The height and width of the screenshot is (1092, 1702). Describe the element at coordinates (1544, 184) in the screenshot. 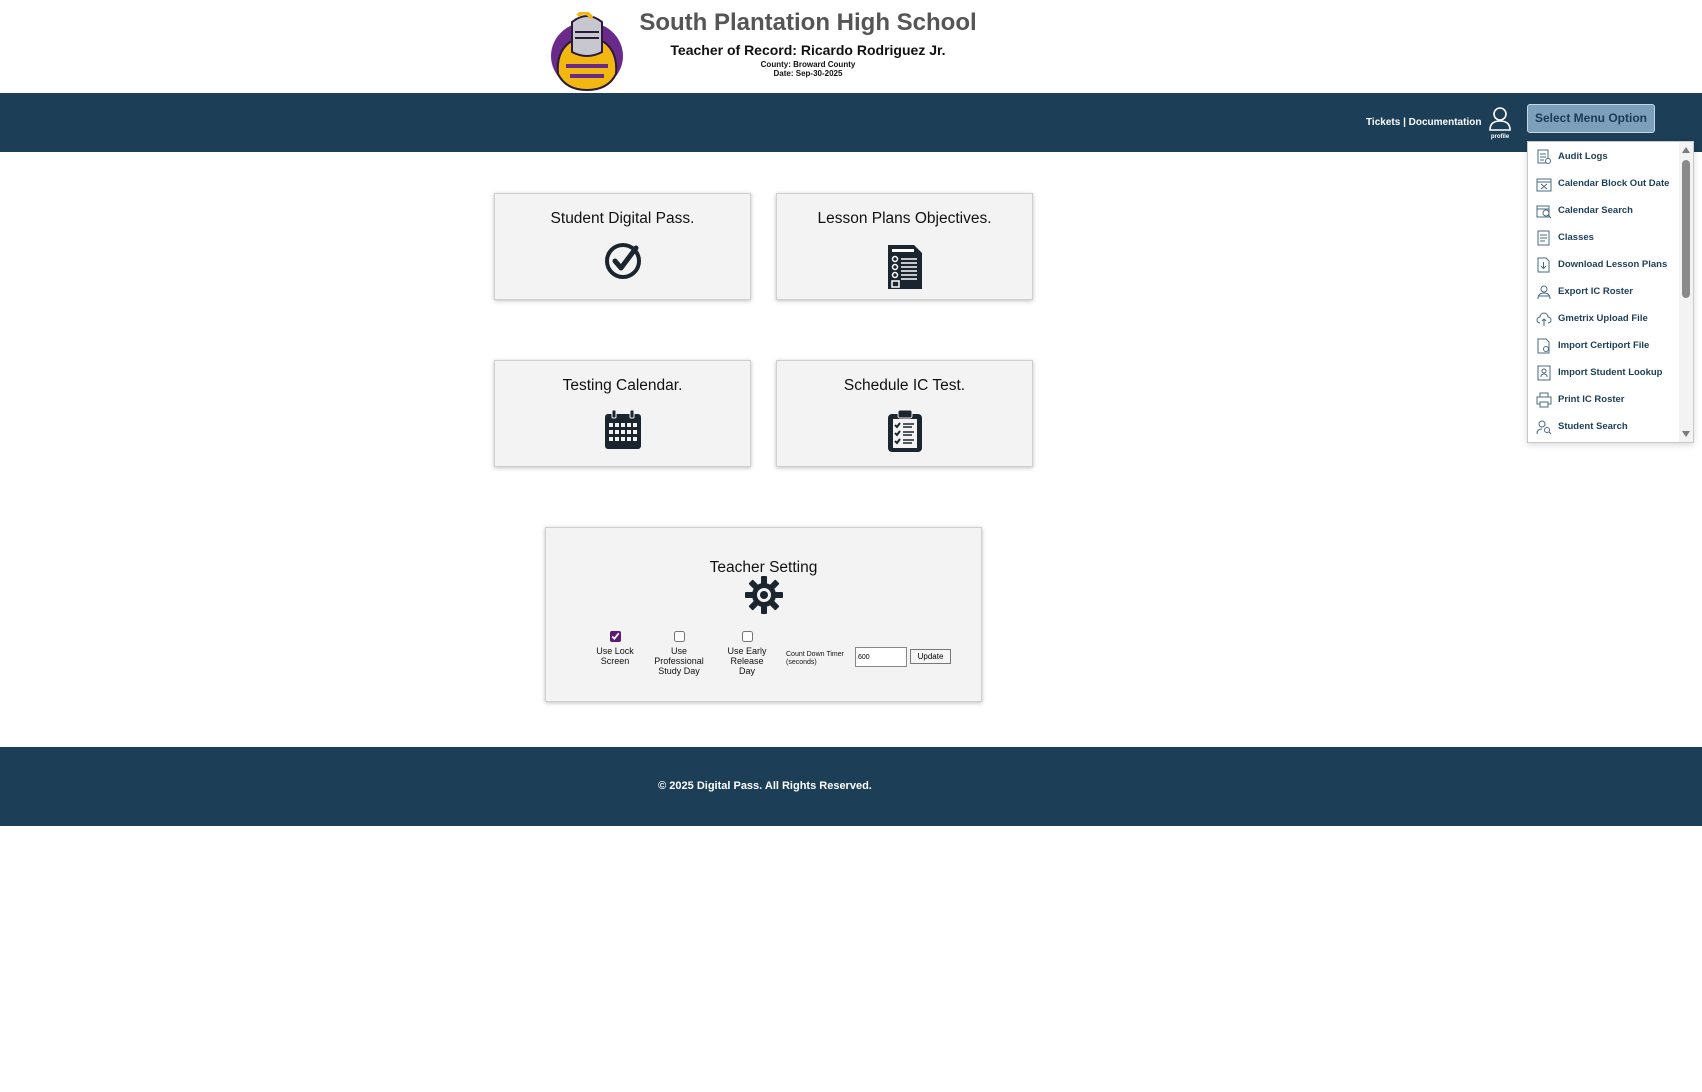

I see `calendar-block-icon` at that location.